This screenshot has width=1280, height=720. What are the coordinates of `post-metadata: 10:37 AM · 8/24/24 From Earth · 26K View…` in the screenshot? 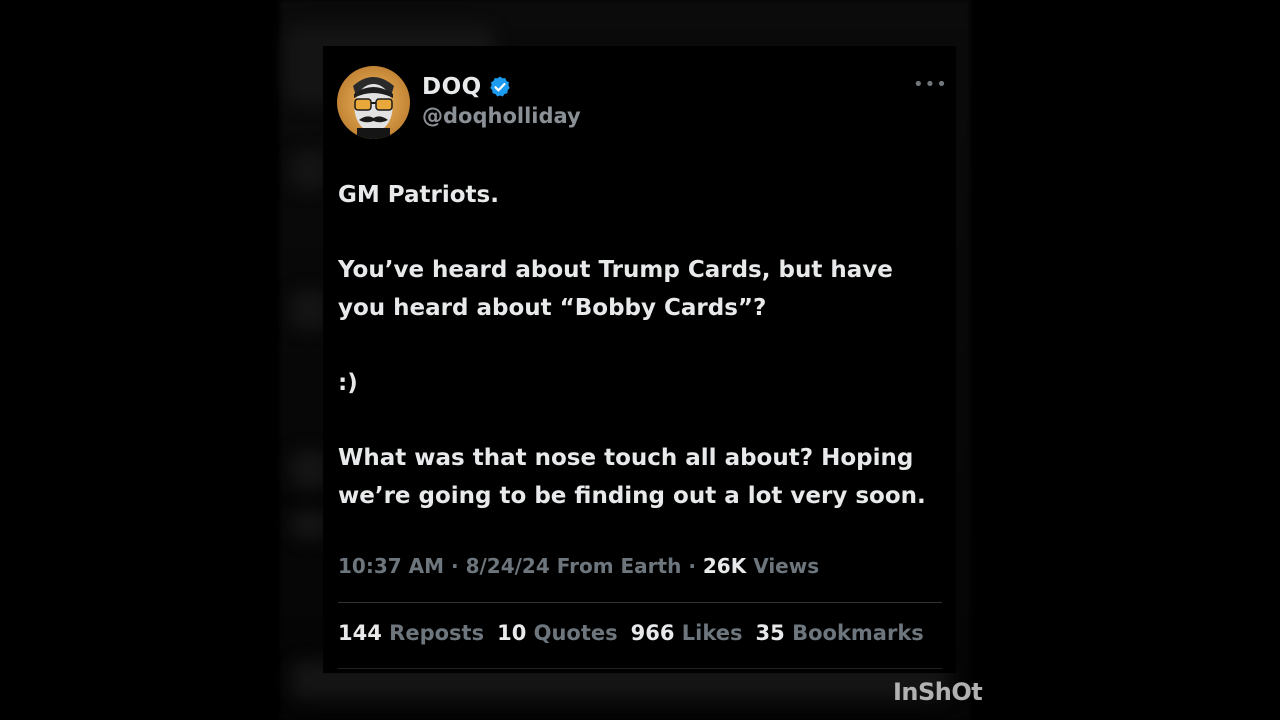 It's located at (578, 566).